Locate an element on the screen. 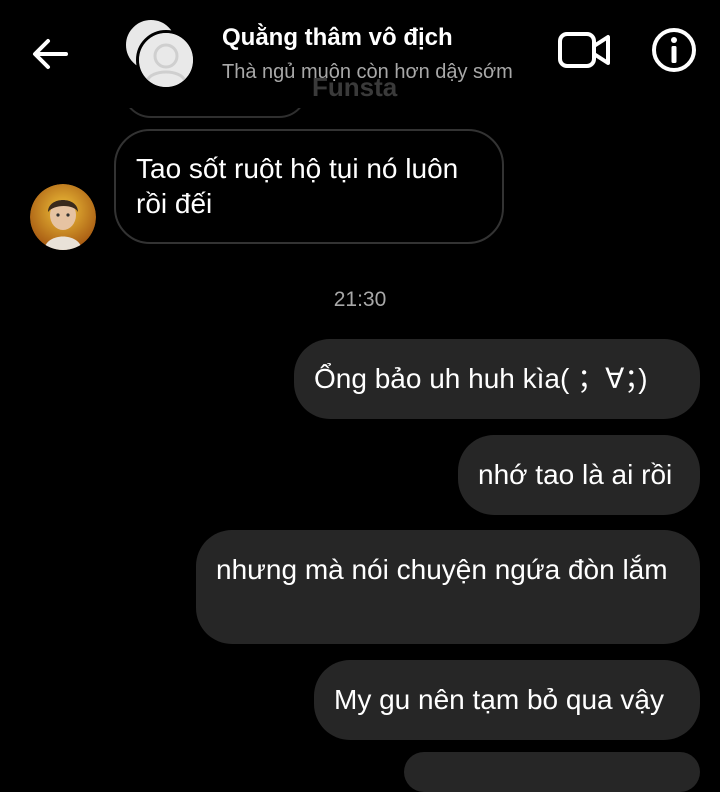 The image size is (720, 792). video-camera-icon is located at coordinates (584, 50).